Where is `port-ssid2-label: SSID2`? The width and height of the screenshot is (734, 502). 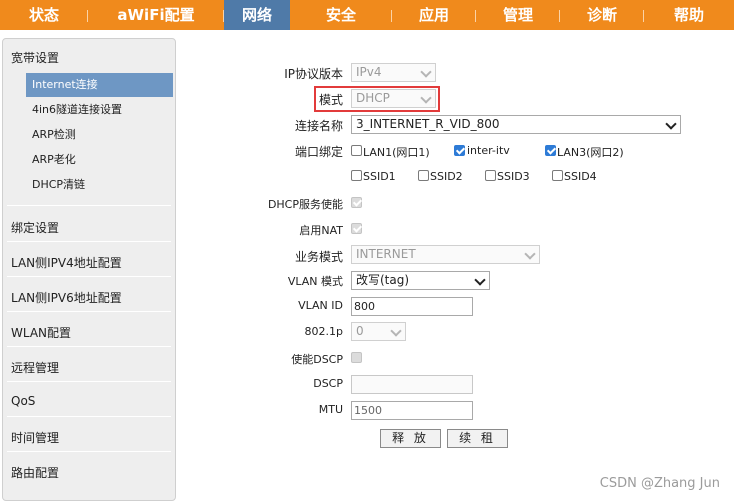
port-ssid2-label: SSID2 is located at coordinates (446, 176).